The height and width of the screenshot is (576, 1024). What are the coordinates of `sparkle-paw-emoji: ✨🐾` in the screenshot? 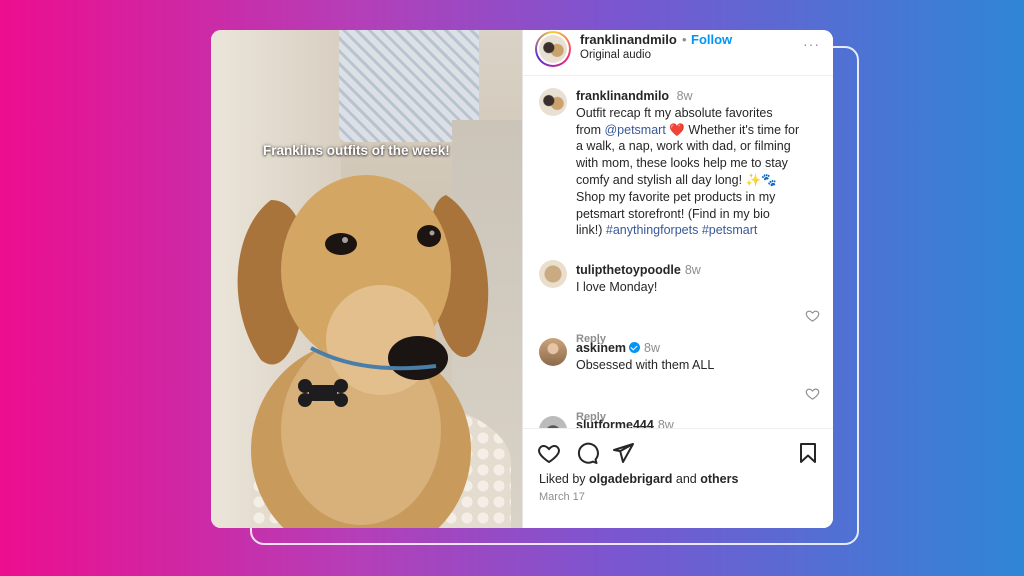 It's located at (761, 179).